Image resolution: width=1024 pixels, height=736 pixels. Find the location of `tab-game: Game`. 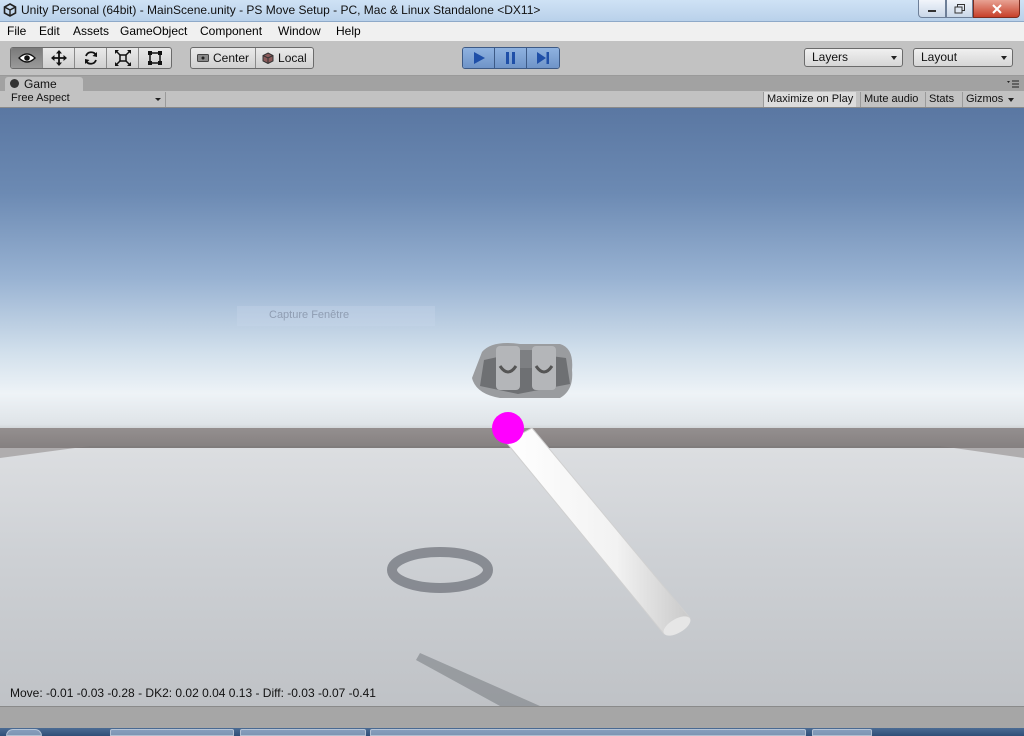

tab-game: Game is located at coordinates (44, 84).